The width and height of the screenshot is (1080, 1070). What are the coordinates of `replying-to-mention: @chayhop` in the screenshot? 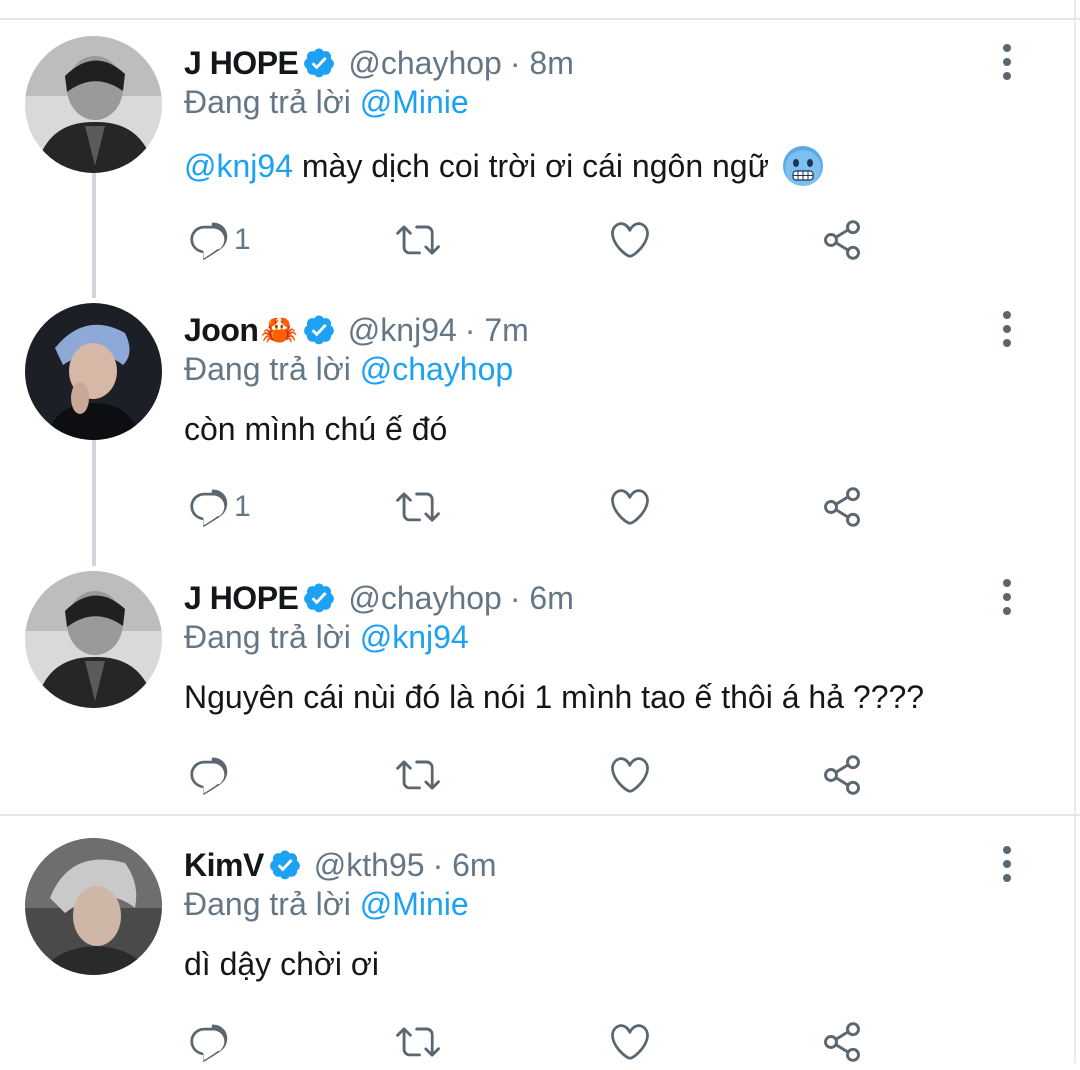 It's located at (436, 369).